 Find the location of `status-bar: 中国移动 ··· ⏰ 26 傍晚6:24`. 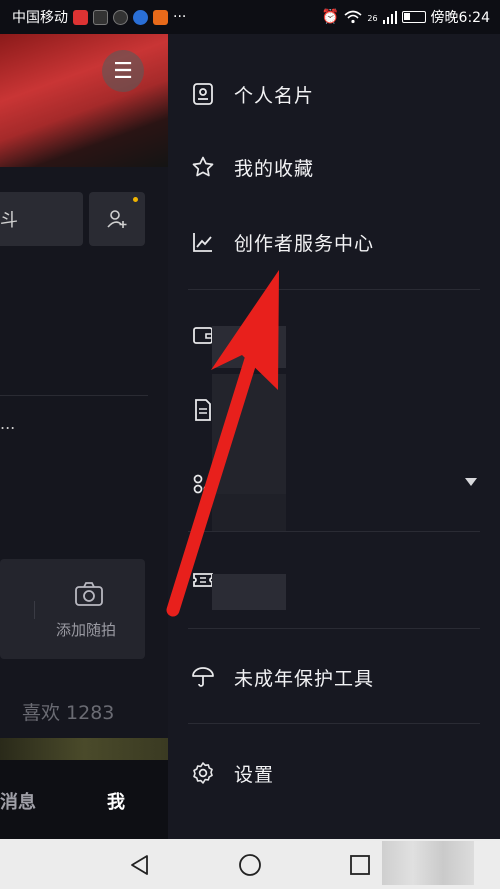

status-bar: 中国移动 ··· ⏰ 26 傍晚6:24 is located at coordinates (250, 17).